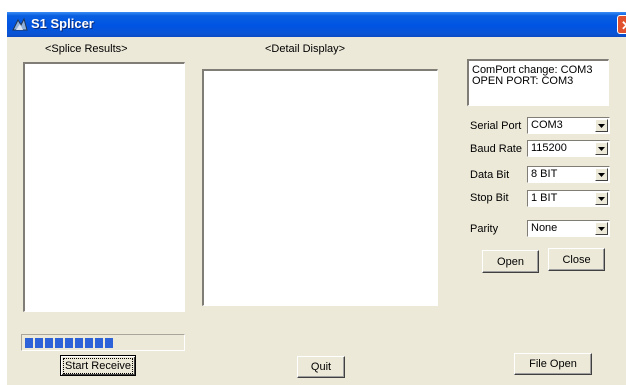 The image size is (626, 385). I want to click on splice-results-label: <Splice Results>, so click(86, 49).